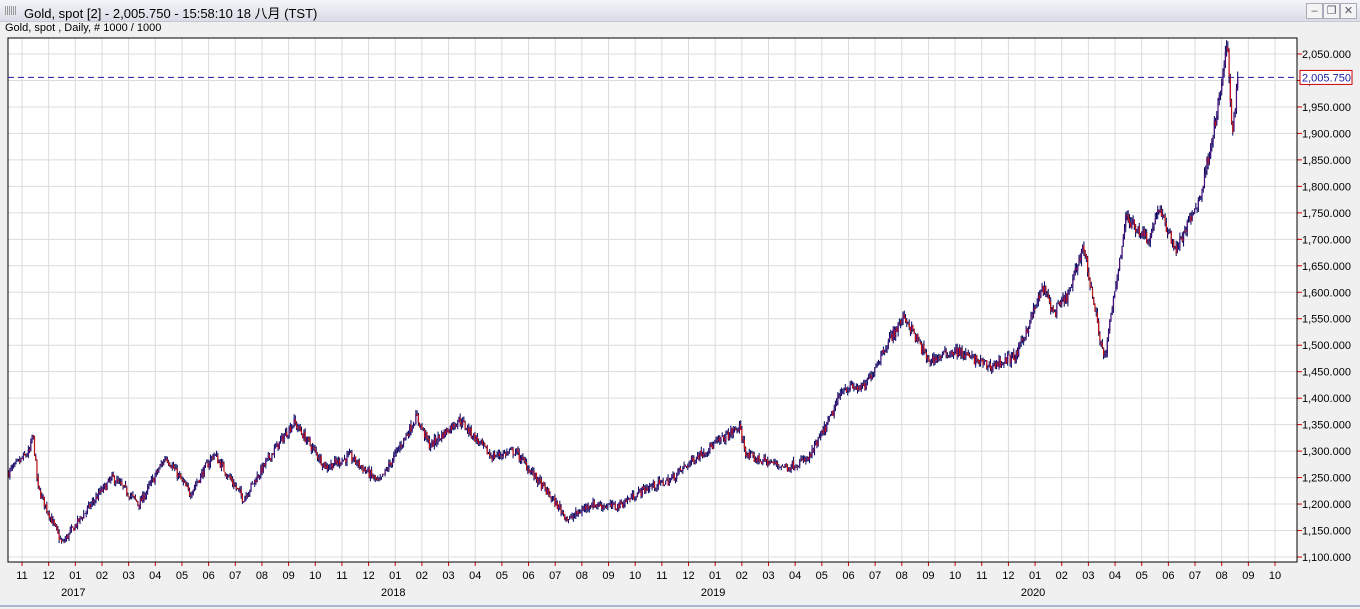 The image size is (1360, 609). What do you see at coordinates (1326, 134) in the screenshot?
I see `y-tick-label: 1,900.000` at bounding box center [1326, 134].